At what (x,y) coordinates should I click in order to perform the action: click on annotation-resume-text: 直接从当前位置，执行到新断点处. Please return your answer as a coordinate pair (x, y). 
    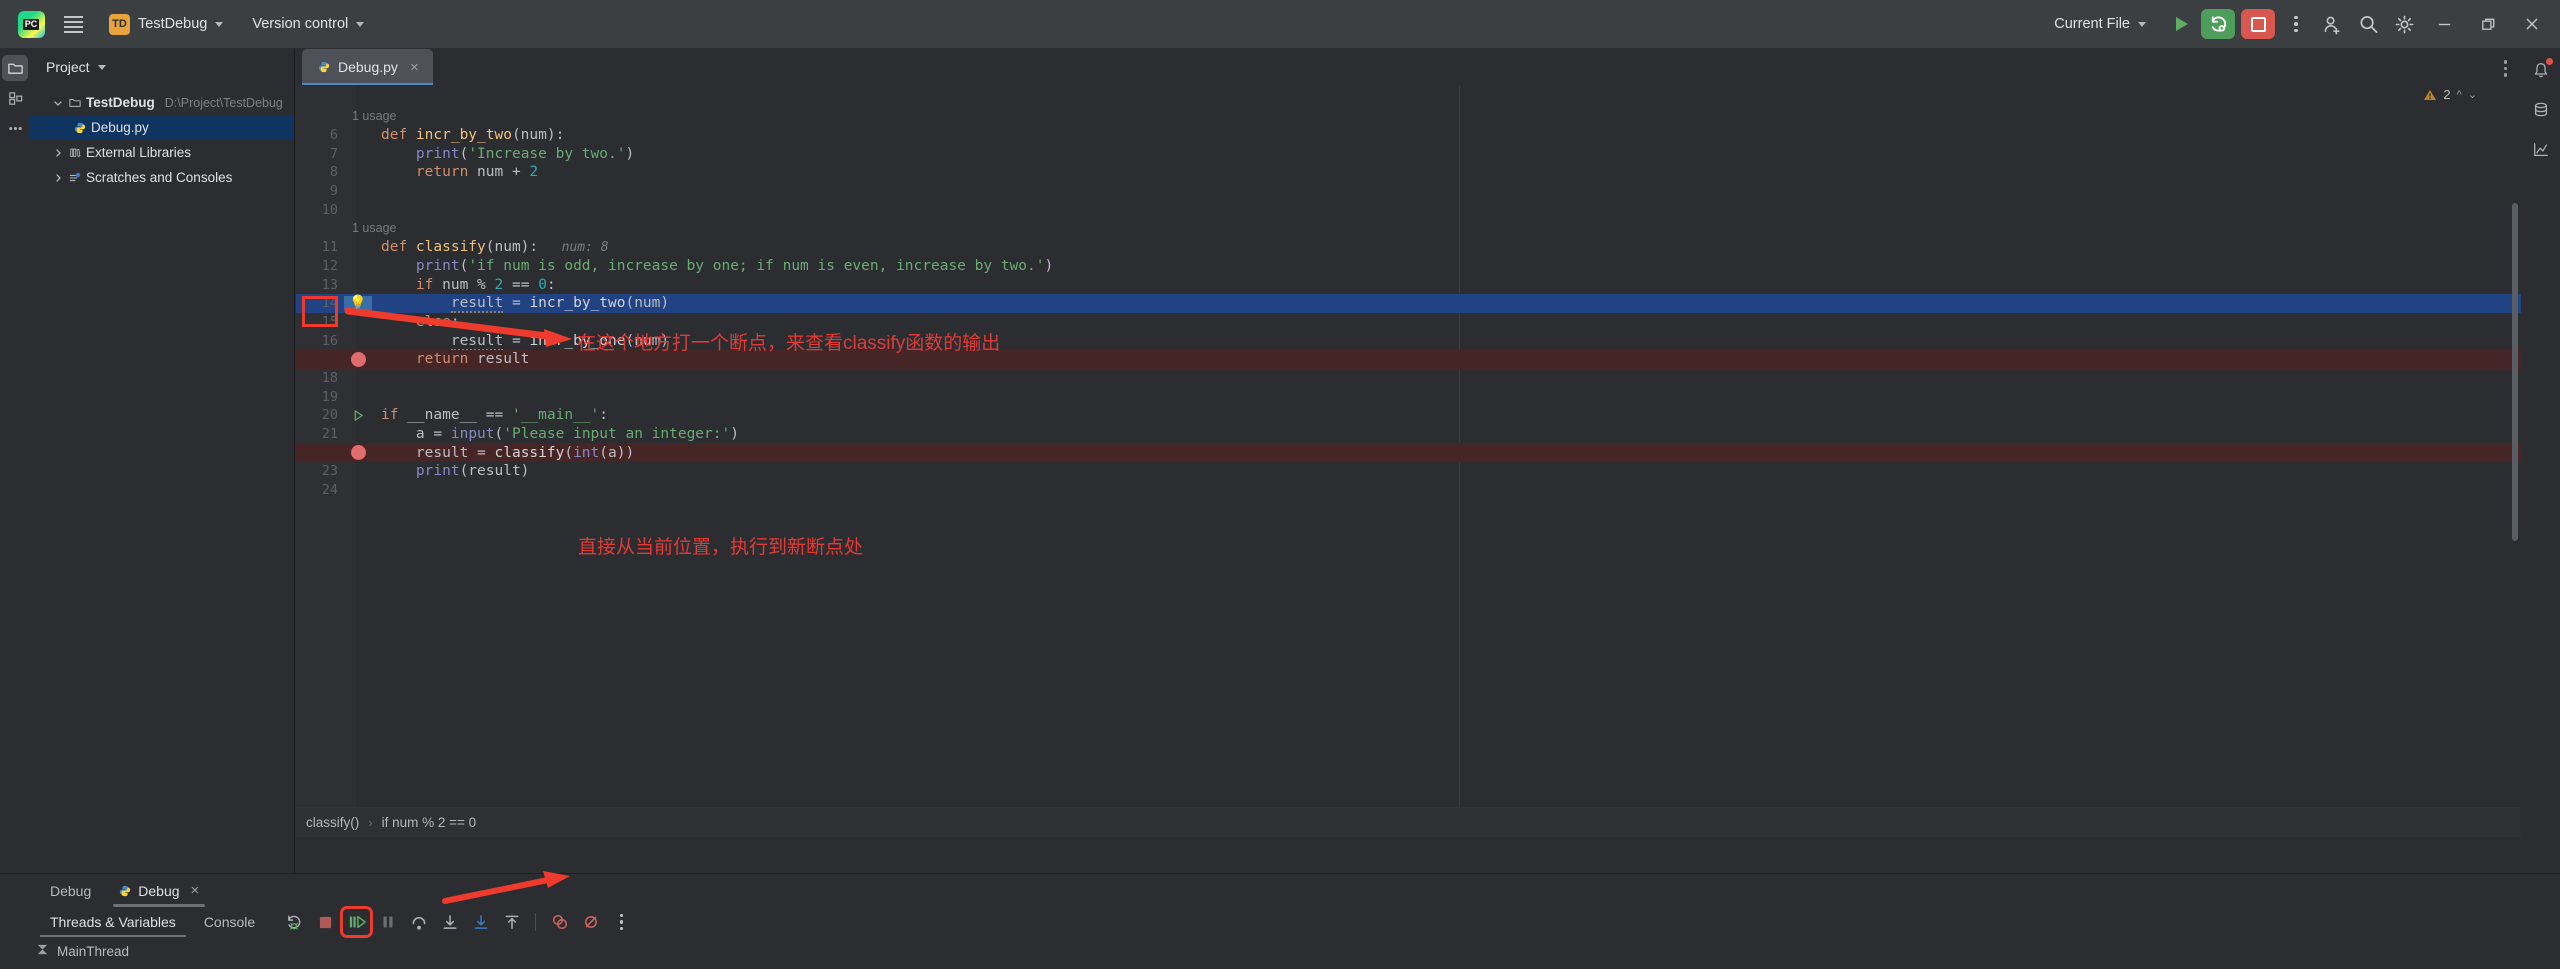
    Looking at the image, I should click on (721, 547).